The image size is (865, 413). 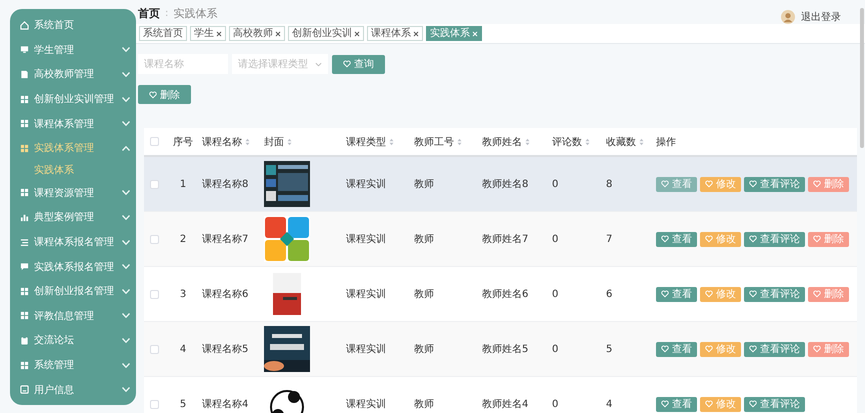 What do you see at coordinates (73, 389) in the screenshot?
I see `menu-item: 用户信息` at bounding box center [73, 389].